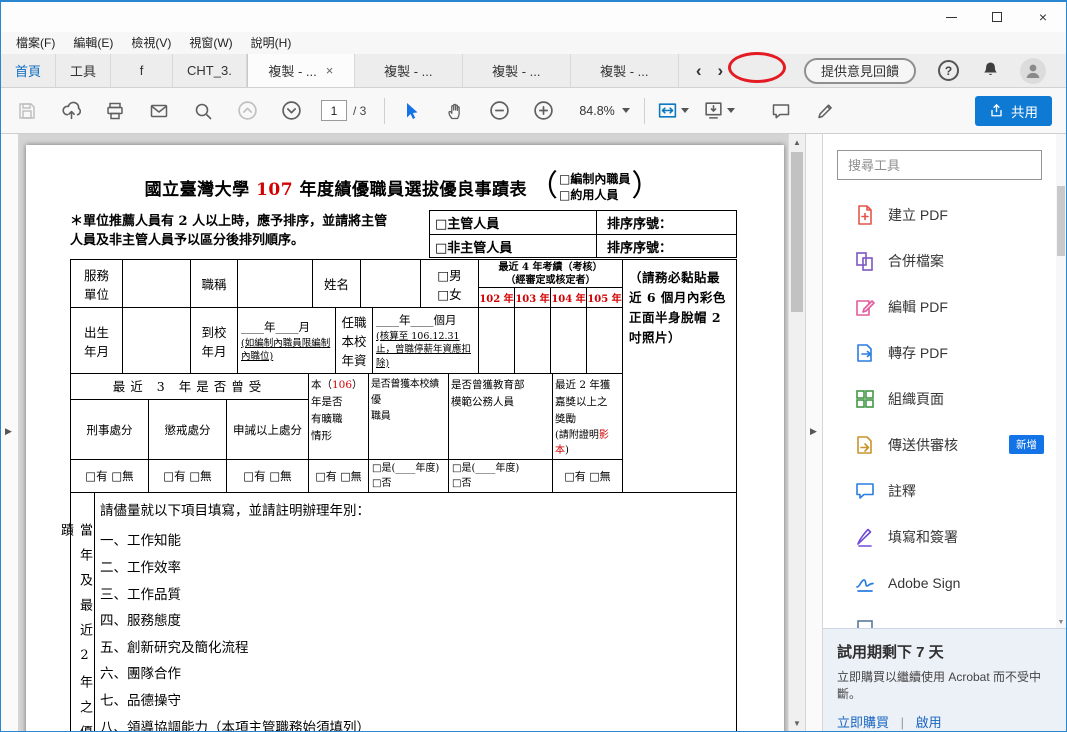 The height and width of the screenshot is (732, 1067). What do you see at coordinates (188, 430) in the screenshot?
I see `disciplinary-punishment-header: 懲戒處分` at bounding box center [188, 430].